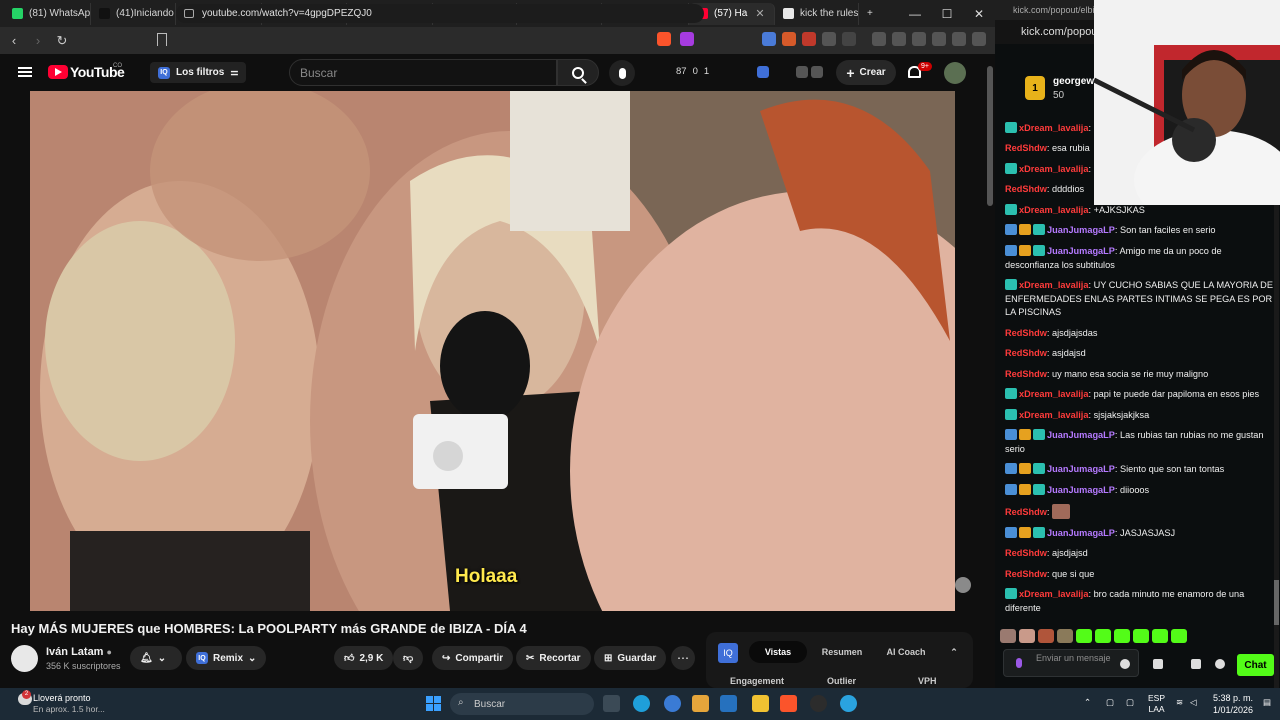 The width and height of the screenshot is (1280, 720). What do you see at coordinates (899, 39) in the screenshot?
I see `sidebar-icon` at bounding box center [899, 39].